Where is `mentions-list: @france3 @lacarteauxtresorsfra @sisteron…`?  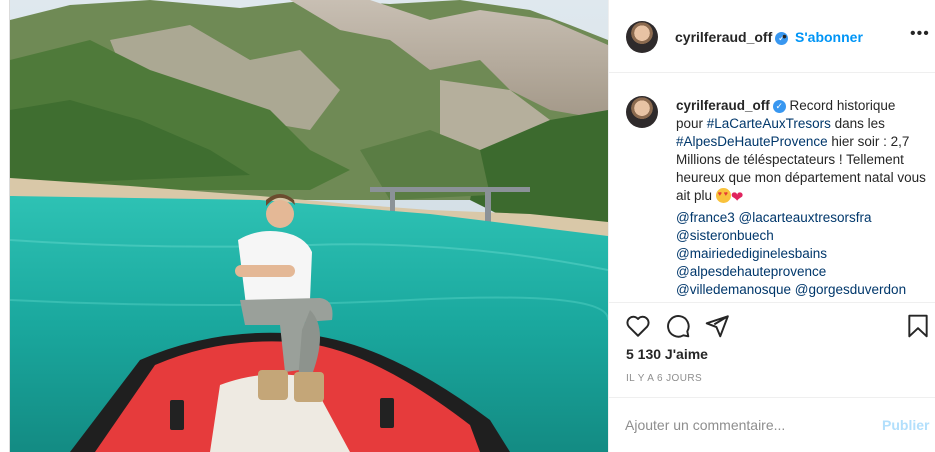 mentions-list: @france3 @lacarteauxtresorsfra @sisteron… is located at coordinates (801, 254).